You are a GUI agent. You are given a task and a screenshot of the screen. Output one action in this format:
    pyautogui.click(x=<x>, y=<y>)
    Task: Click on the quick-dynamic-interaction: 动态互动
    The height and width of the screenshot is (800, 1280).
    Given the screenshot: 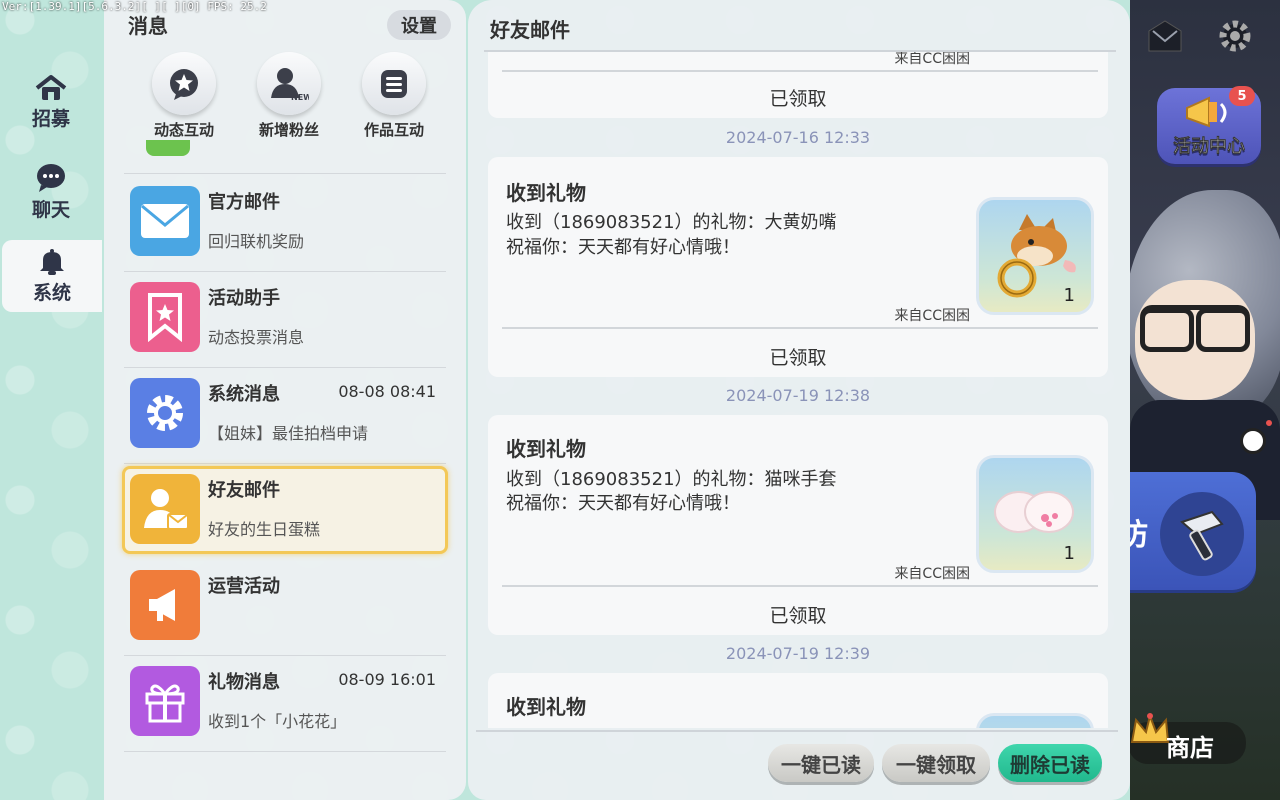 What is the action you would take?
    pyautogui.click(x=184, y=96)
    